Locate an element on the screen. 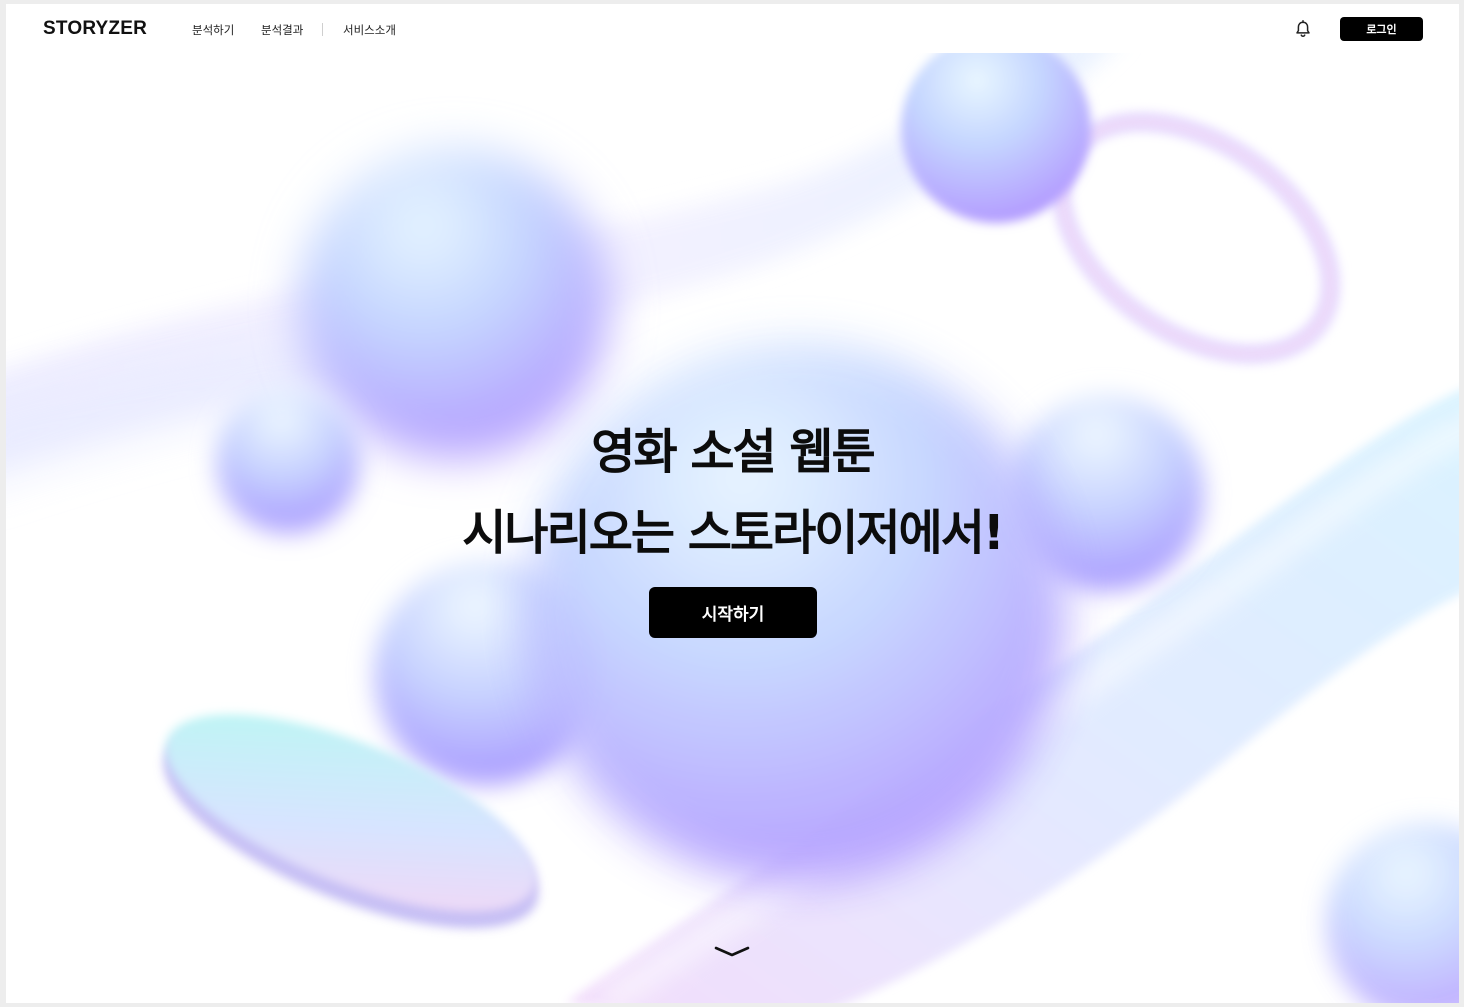 The image size is (1464, 1007). login-button: 로그인 is located at coordinates (1381, 29).